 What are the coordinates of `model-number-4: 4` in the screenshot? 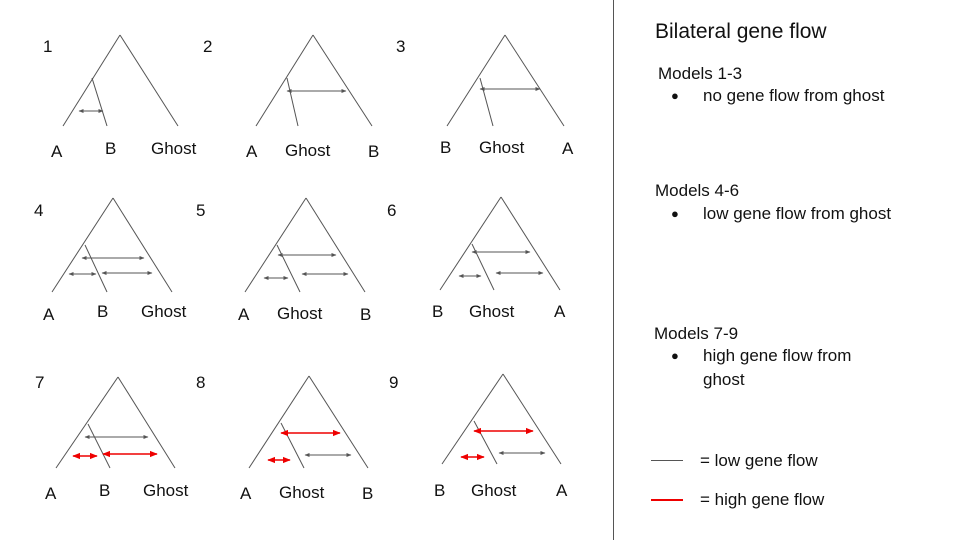 It's located at (39, 210).